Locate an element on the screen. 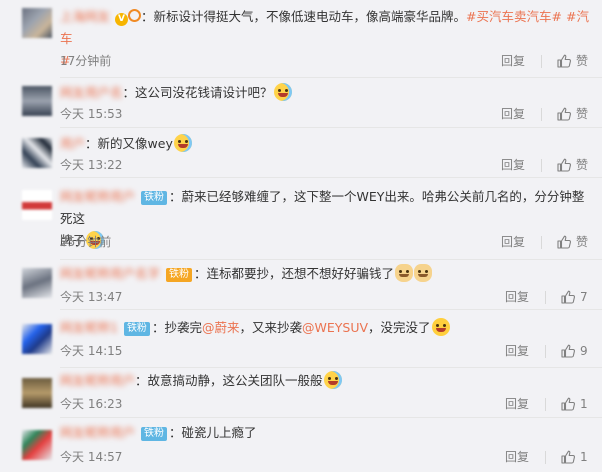  comment-item: 网友昵称用户：故意搞动静，这公关团队一般般 今天 16:23 回复 1 is located at coordinates (301, 393).